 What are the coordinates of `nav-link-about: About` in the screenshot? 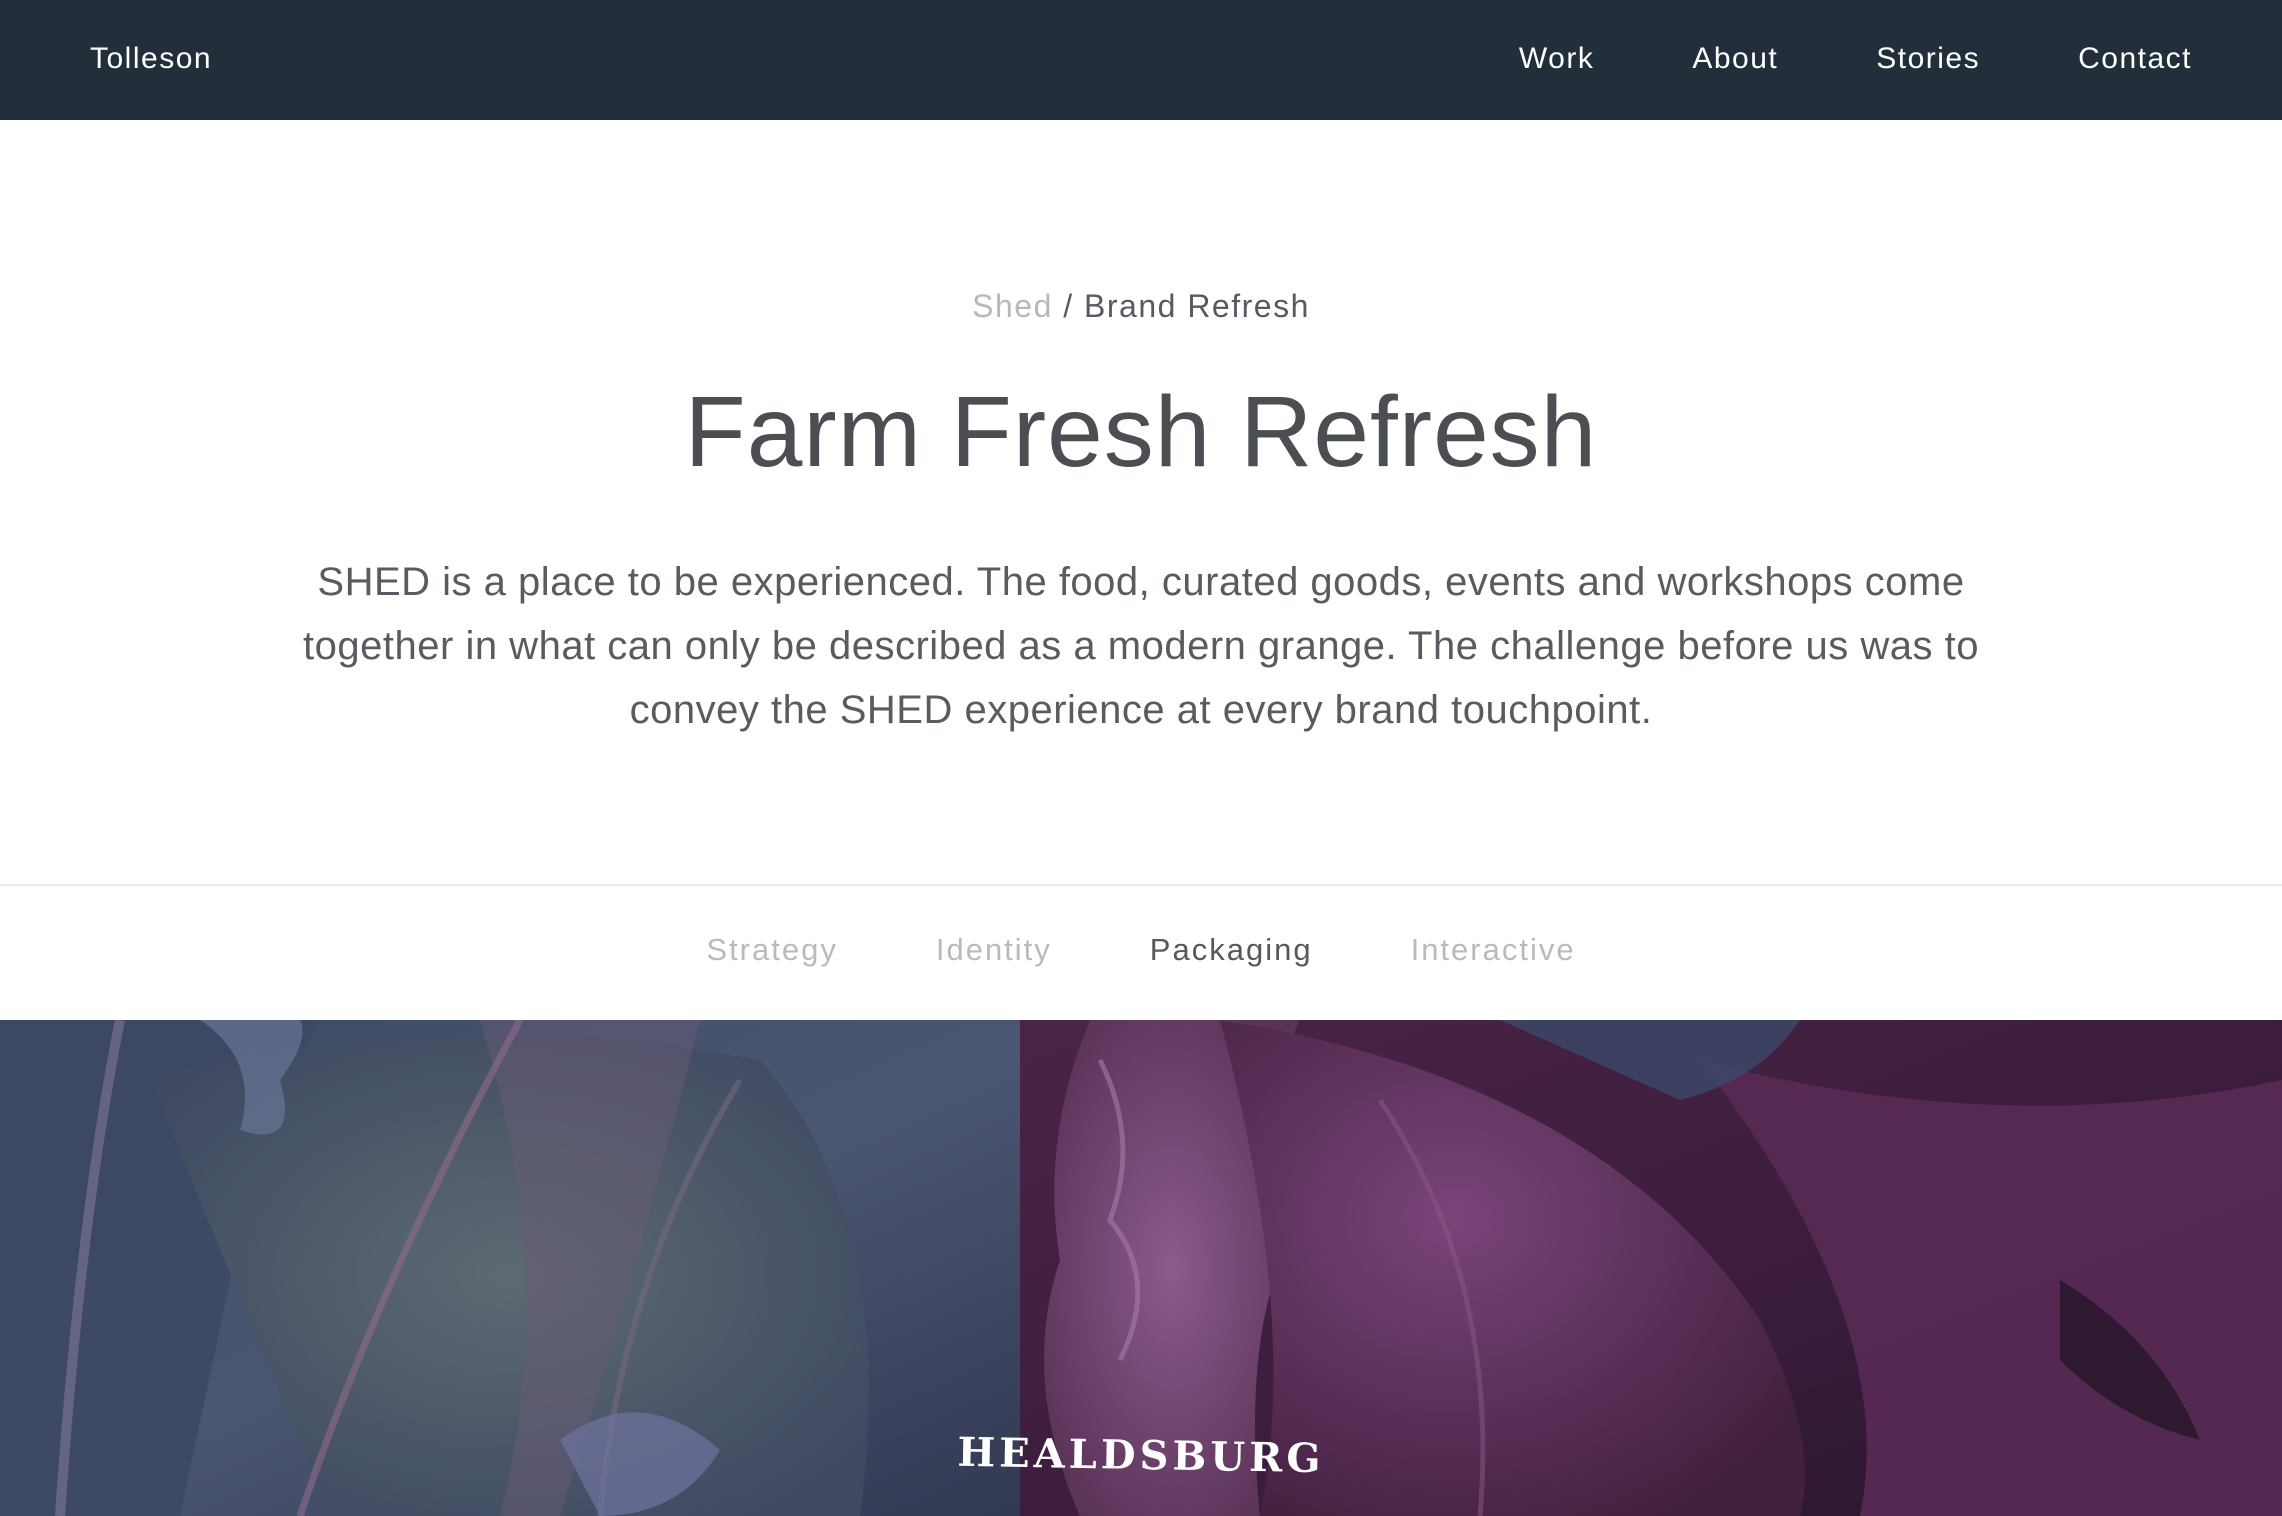 It's located at (1735, 59).